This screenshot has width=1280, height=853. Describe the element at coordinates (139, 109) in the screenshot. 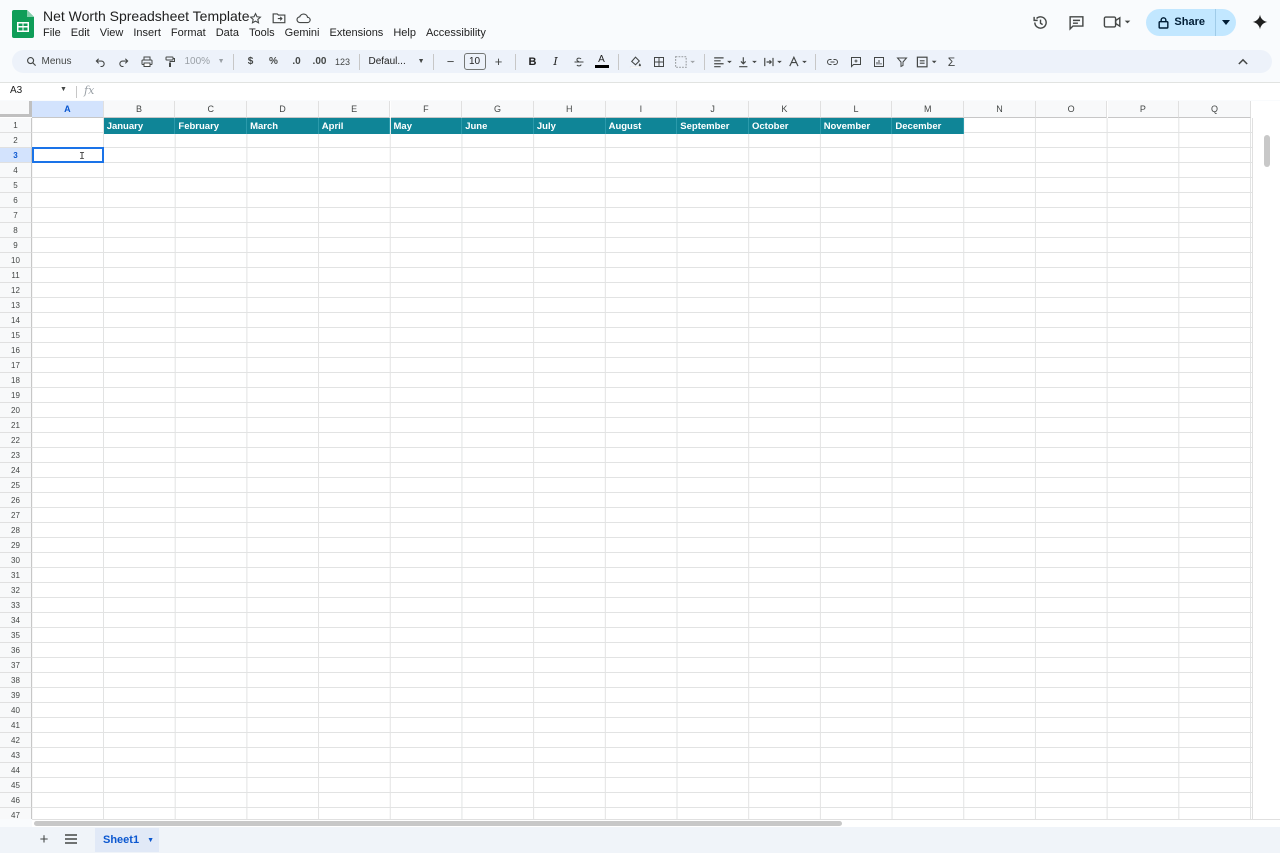

I see `column-header: B` at that location.